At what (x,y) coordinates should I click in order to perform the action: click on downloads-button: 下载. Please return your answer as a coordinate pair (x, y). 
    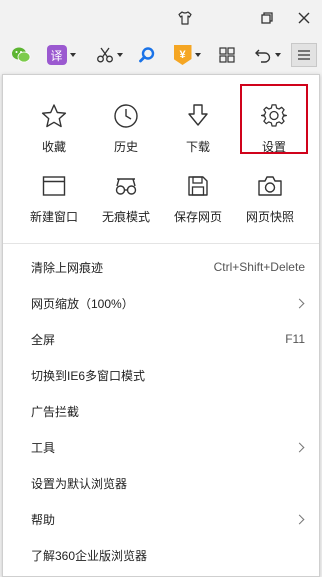
    Looking at the image, I should click on (198, 128).